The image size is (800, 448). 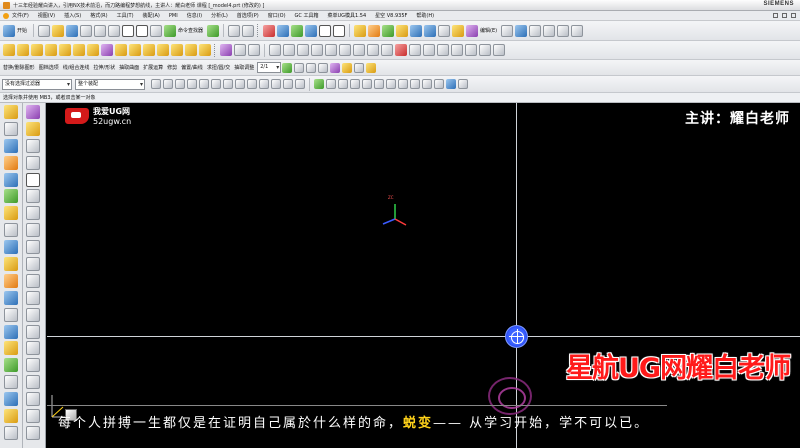 What do you see at coordinates (33, 247) in the screenshot?
I see `resource-circle-icon` at bounding box center [33, 247].